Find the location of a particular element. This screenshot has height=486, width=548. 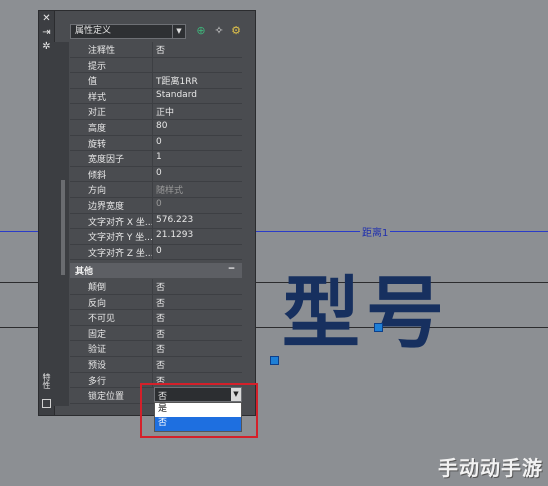

property-row: 固定 否 is located at coordinates (156, 333).